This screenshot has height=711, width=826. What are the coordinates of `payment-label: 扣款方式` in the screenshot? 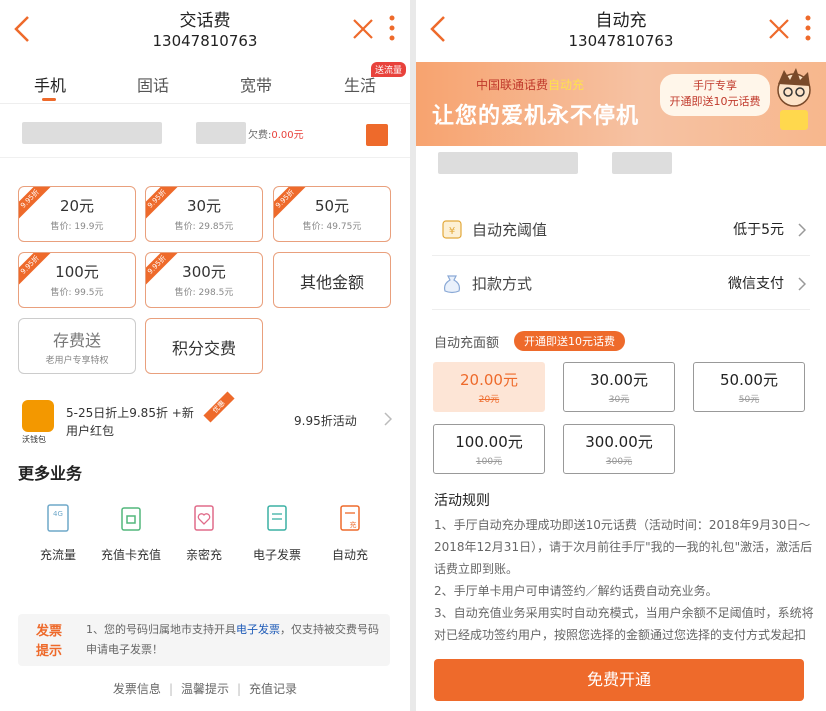 It's located at (502, 284).